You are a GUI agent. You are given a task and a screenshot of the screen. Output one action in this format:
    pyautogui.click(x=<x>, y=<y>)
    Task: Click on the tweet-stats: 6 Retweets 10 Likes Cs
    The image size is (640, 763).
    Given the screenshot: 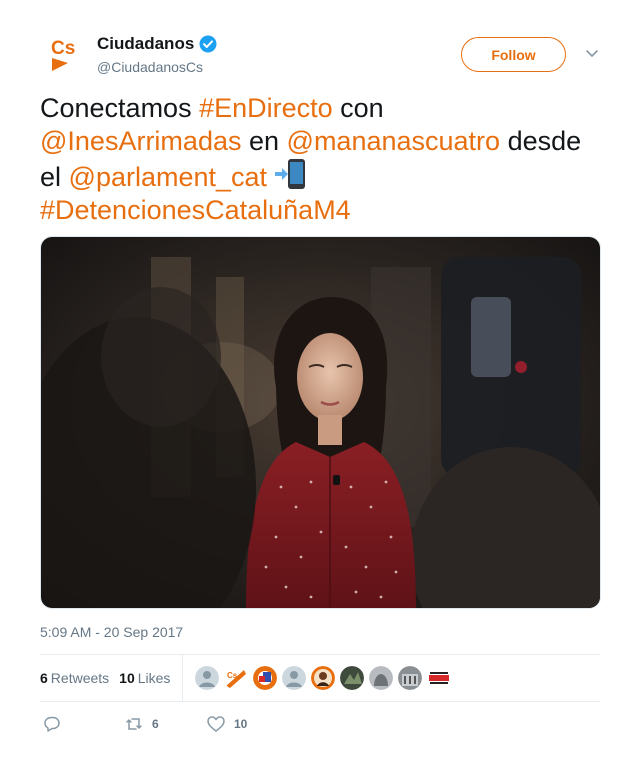 What is the action you would take?
    pyautogui.click(x=320, y=678)
    